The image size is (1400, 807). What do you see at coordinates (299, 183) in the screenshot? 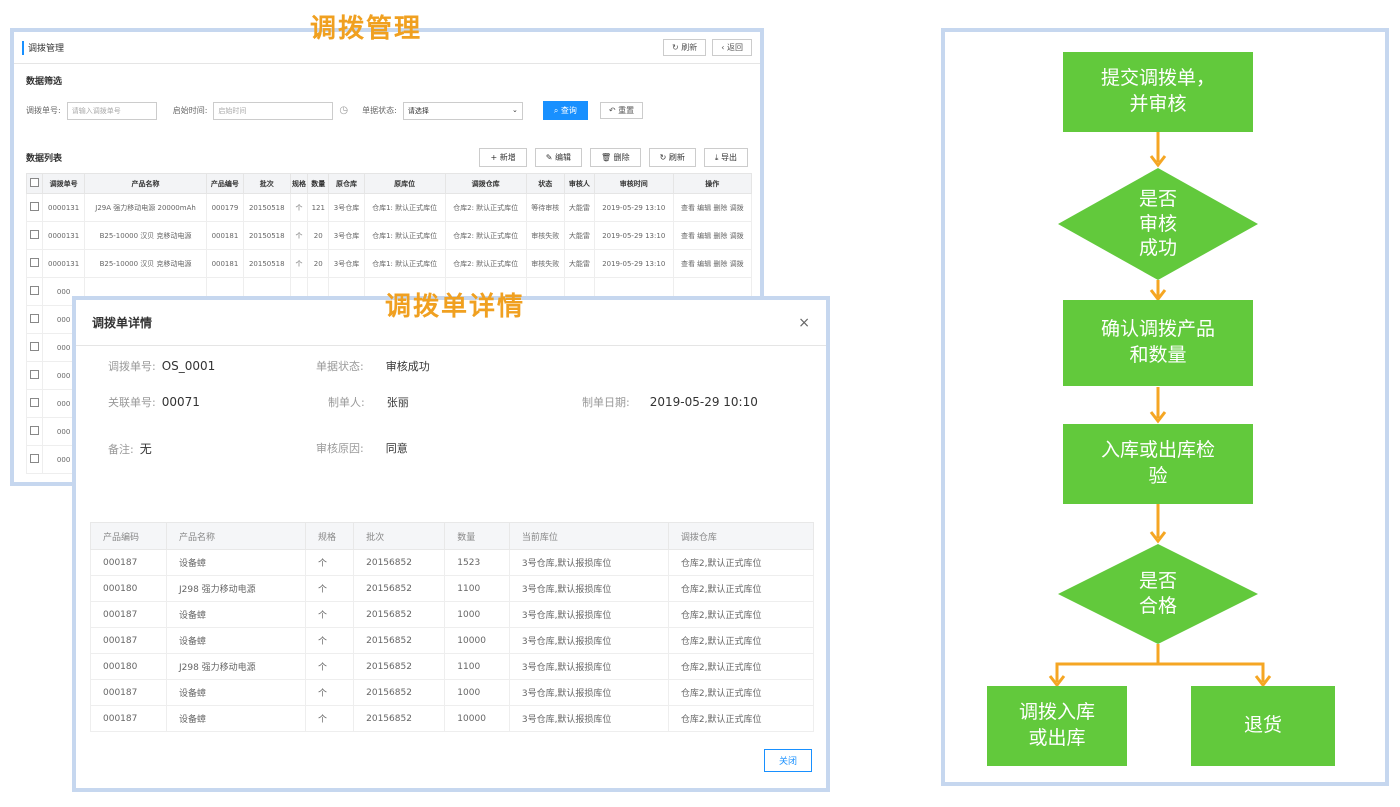
I see `column-header: 规格` at bounding box center [299, 183].